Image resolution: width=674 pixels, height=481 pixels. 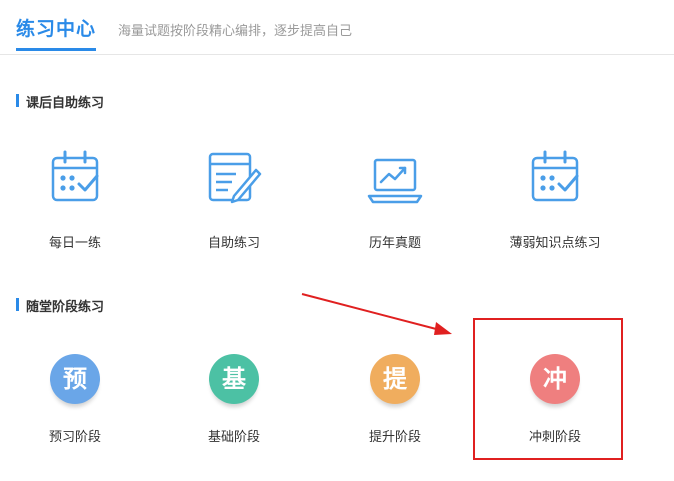 I want to click on practice-self: 自助练习, so click(x=234, y=199).